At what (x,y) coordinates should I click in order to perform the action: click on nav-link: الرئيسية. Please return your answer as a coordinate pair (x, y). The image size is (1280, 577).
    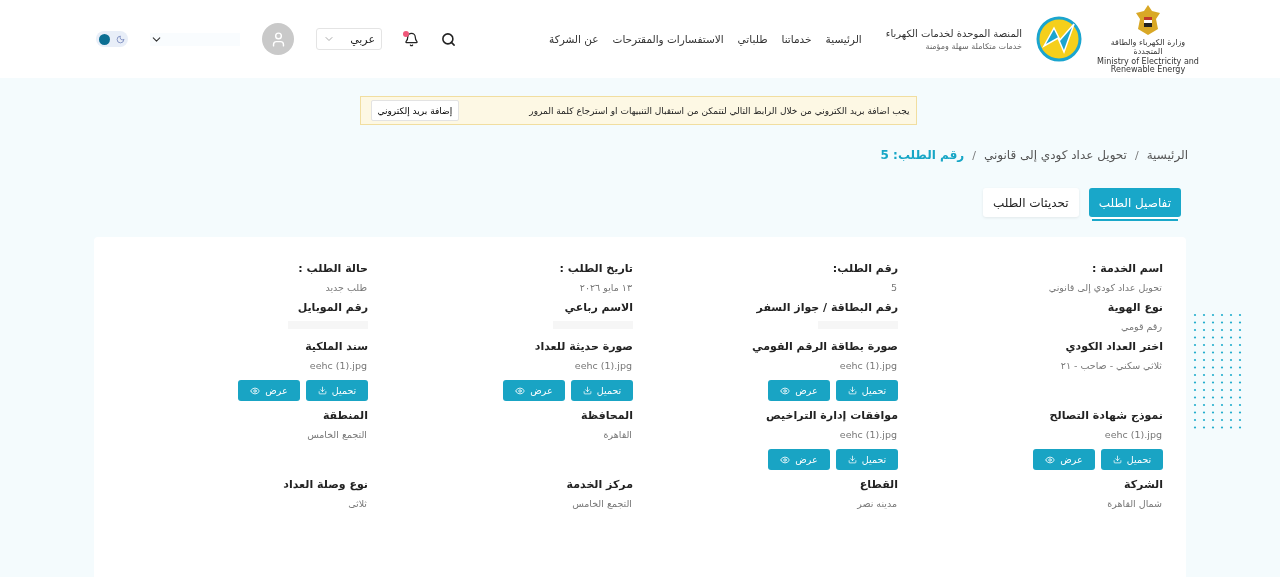
    Looking at the image, I should click on (843, 39).